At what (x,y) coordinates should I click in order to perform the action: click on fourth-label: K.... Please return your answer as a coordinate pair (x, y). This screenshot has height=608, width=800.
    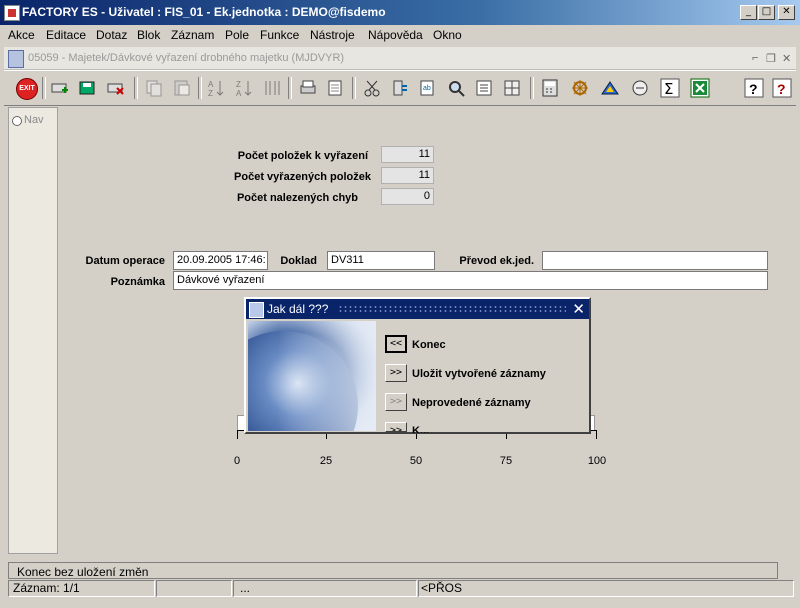
    Looking at the image, I should click on (421, 429).